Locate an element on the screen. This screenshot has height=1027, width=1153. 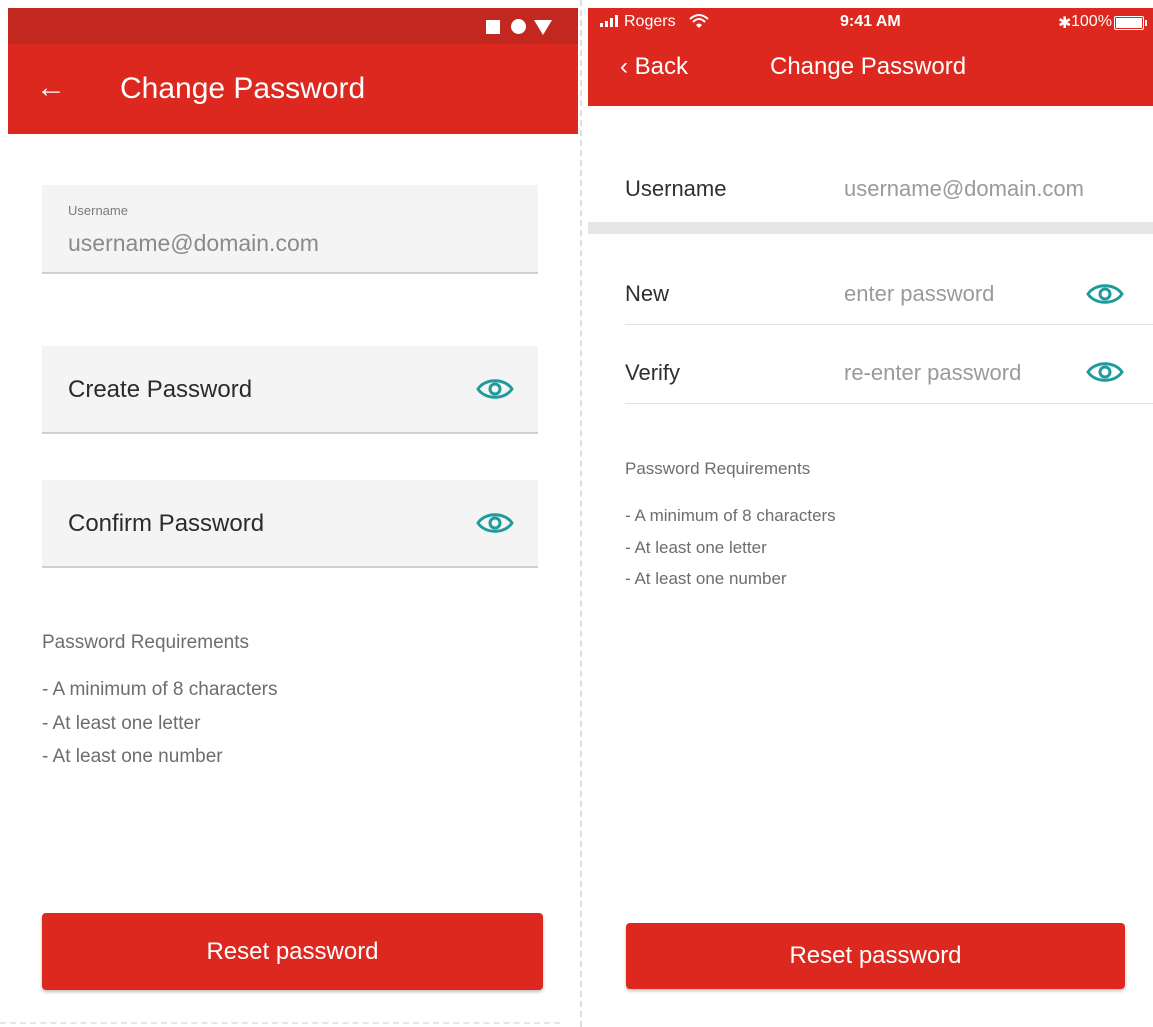
circle-icon is located at coordinates (518, 26).